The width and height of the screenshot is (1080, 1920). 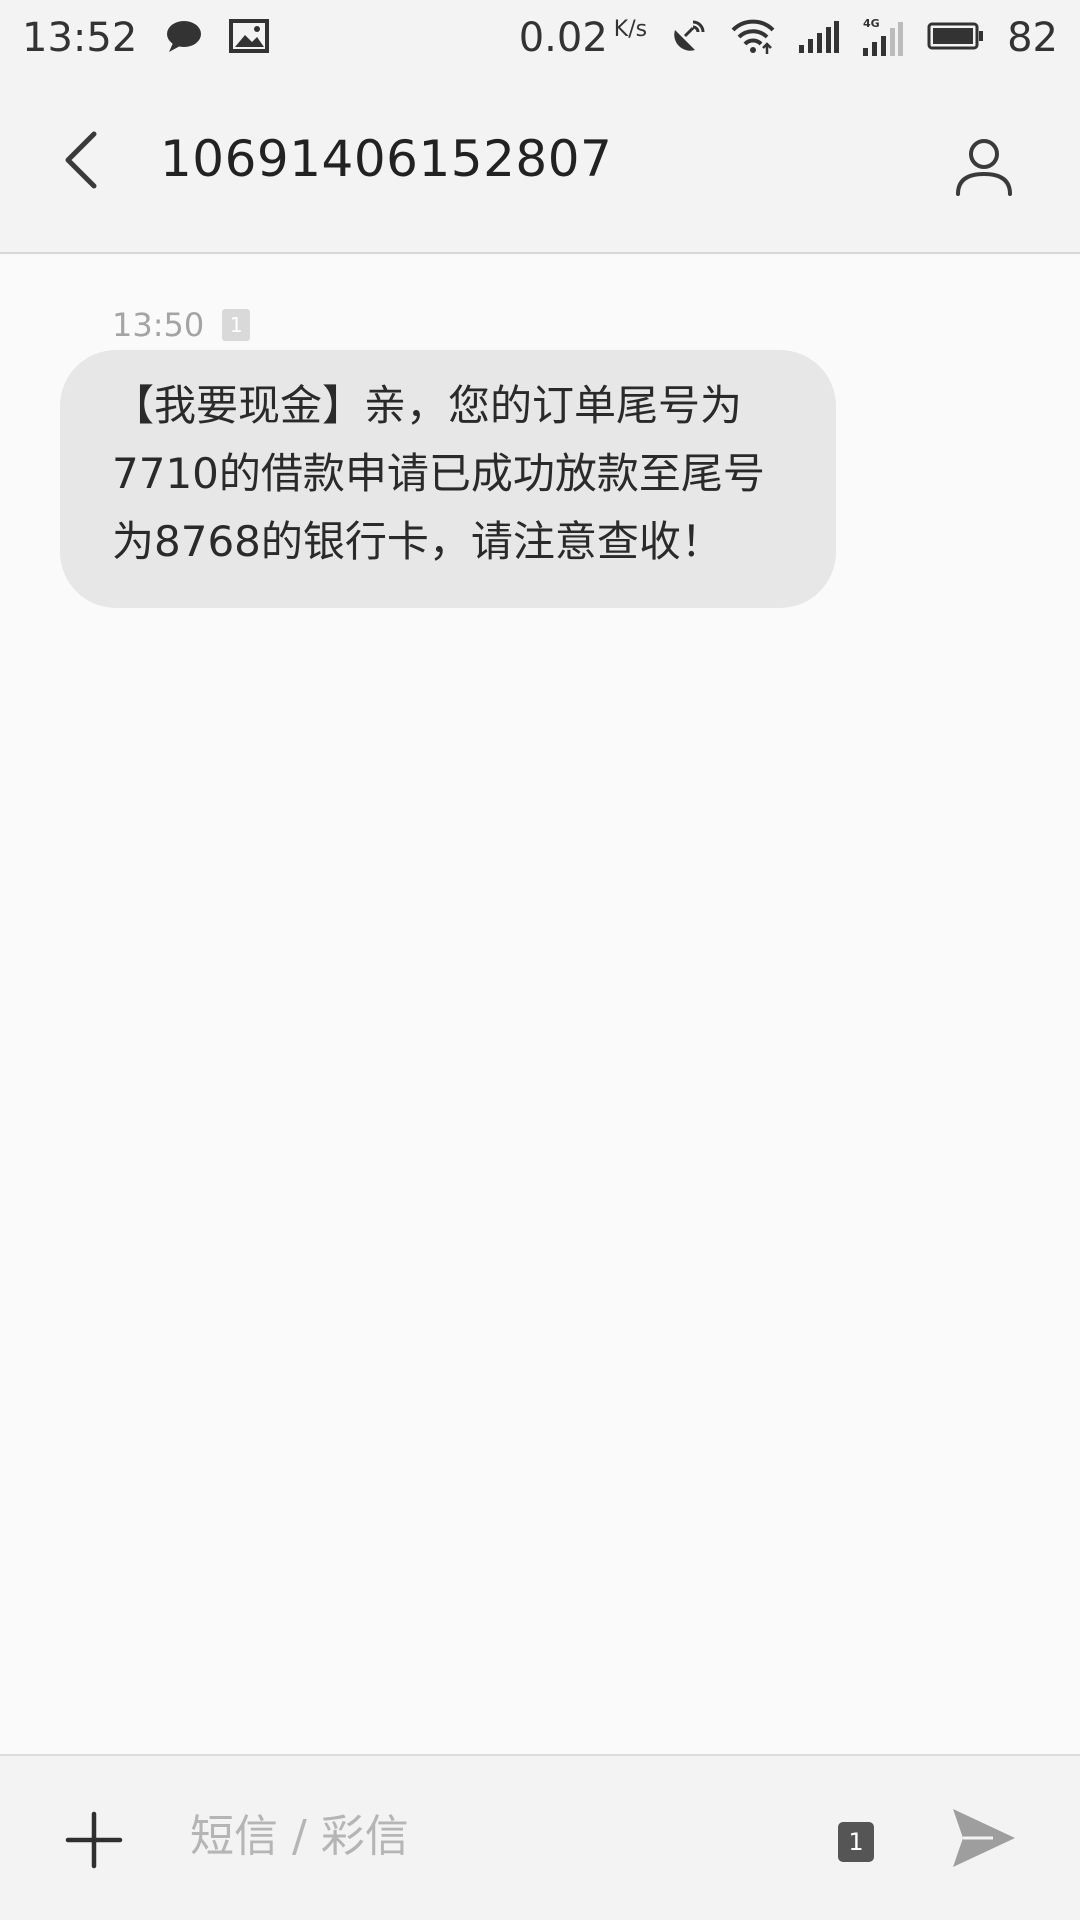 I want to click on svg-text: 4G, so click(x=871, y=23).